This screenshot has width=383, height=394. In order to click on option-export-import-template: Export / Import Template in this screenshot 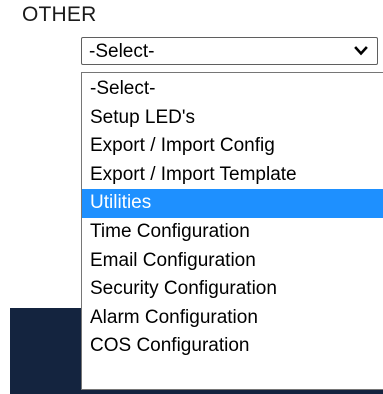, I will do `click(232, 175)`.